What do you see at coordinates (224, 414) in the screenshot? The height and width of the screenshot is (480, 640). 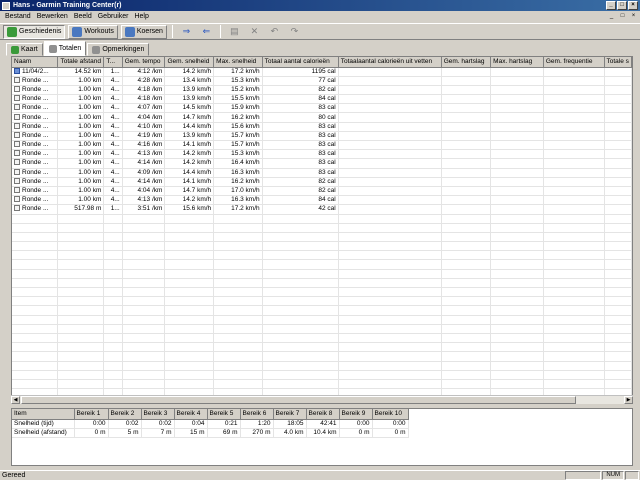 I see `zone-col-5: Bereik 5` at bounding box center [224, 414].